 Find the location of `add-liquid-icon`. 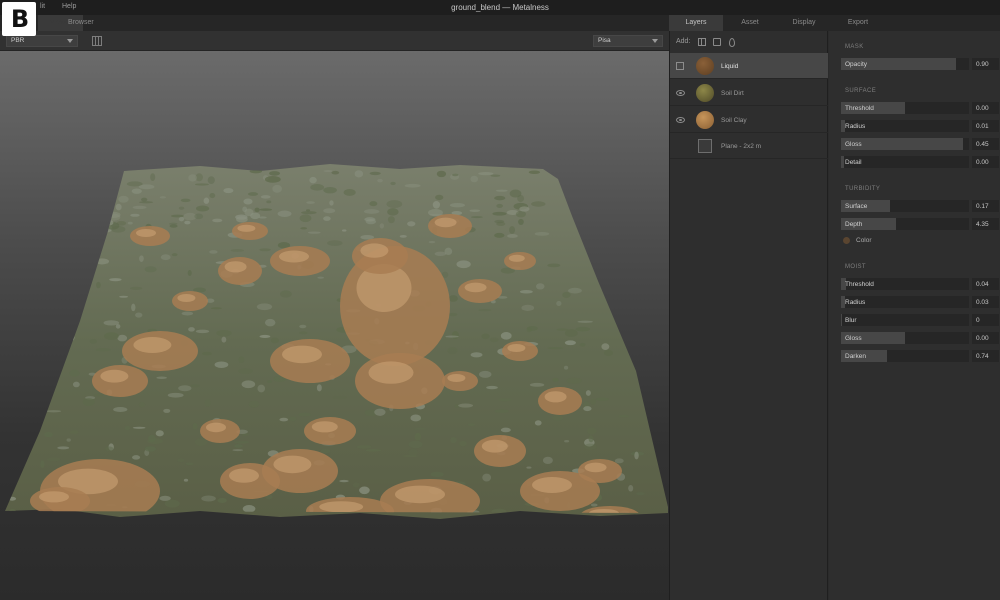

add-liquid-icon is located at coordinates (732, 42).